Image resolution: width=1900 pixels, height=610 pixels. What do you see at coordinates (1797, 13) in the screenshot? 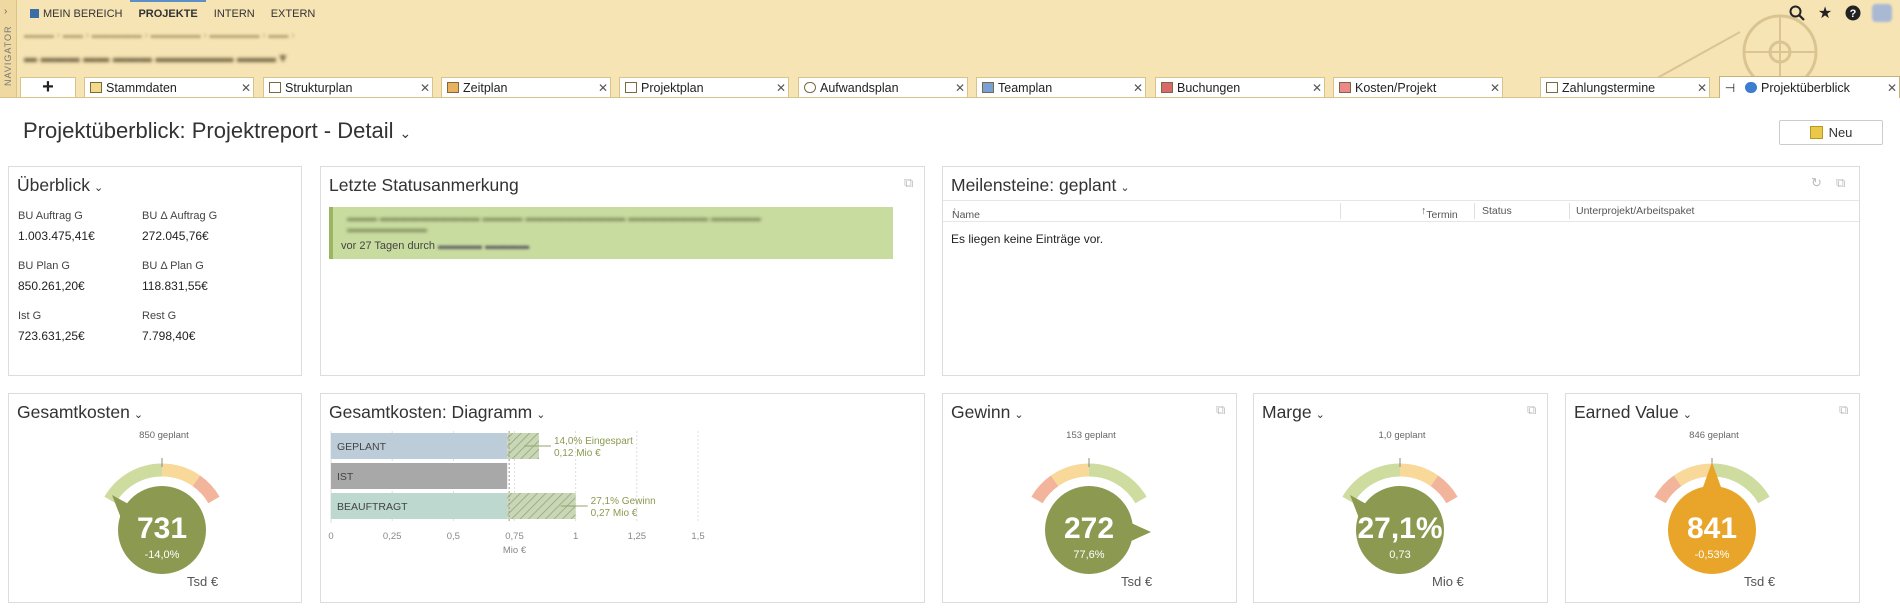
I see `search-icon` at bounding box center [1797, 13].